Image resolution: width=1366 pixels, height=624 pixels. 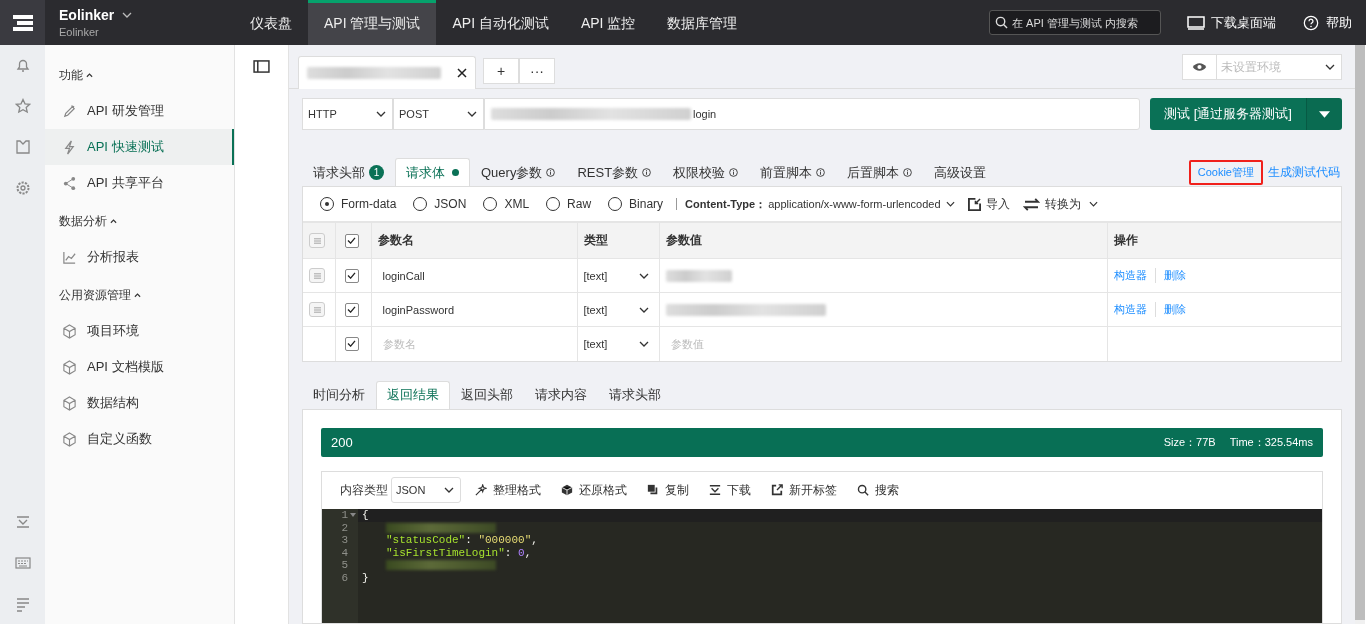 I want to click on dropdown-button, so click(x=1324, y=114).